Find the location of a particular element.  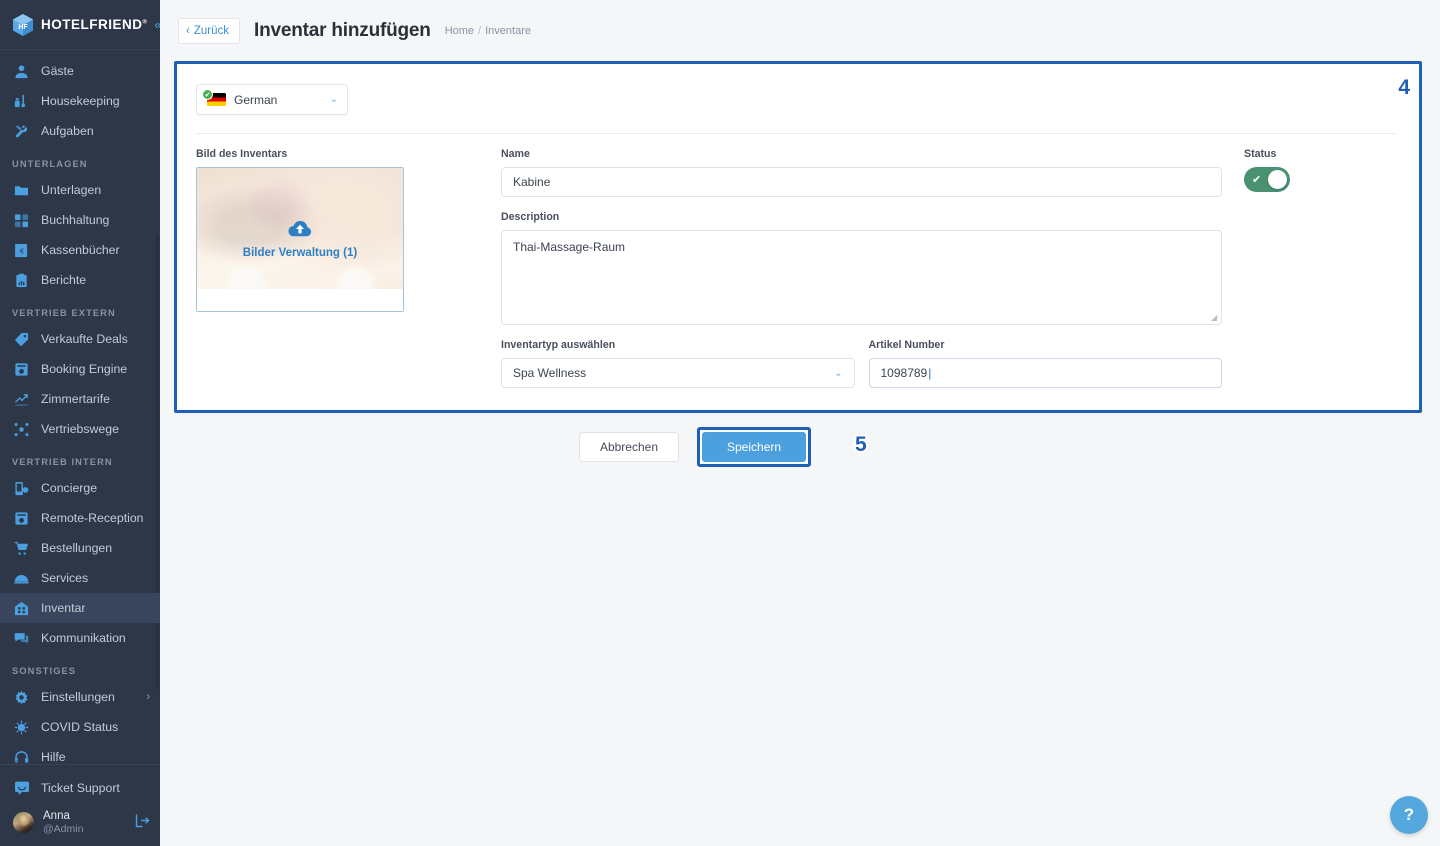

language-select: ✔ German ⌄ is located at coordinates (272, 99).